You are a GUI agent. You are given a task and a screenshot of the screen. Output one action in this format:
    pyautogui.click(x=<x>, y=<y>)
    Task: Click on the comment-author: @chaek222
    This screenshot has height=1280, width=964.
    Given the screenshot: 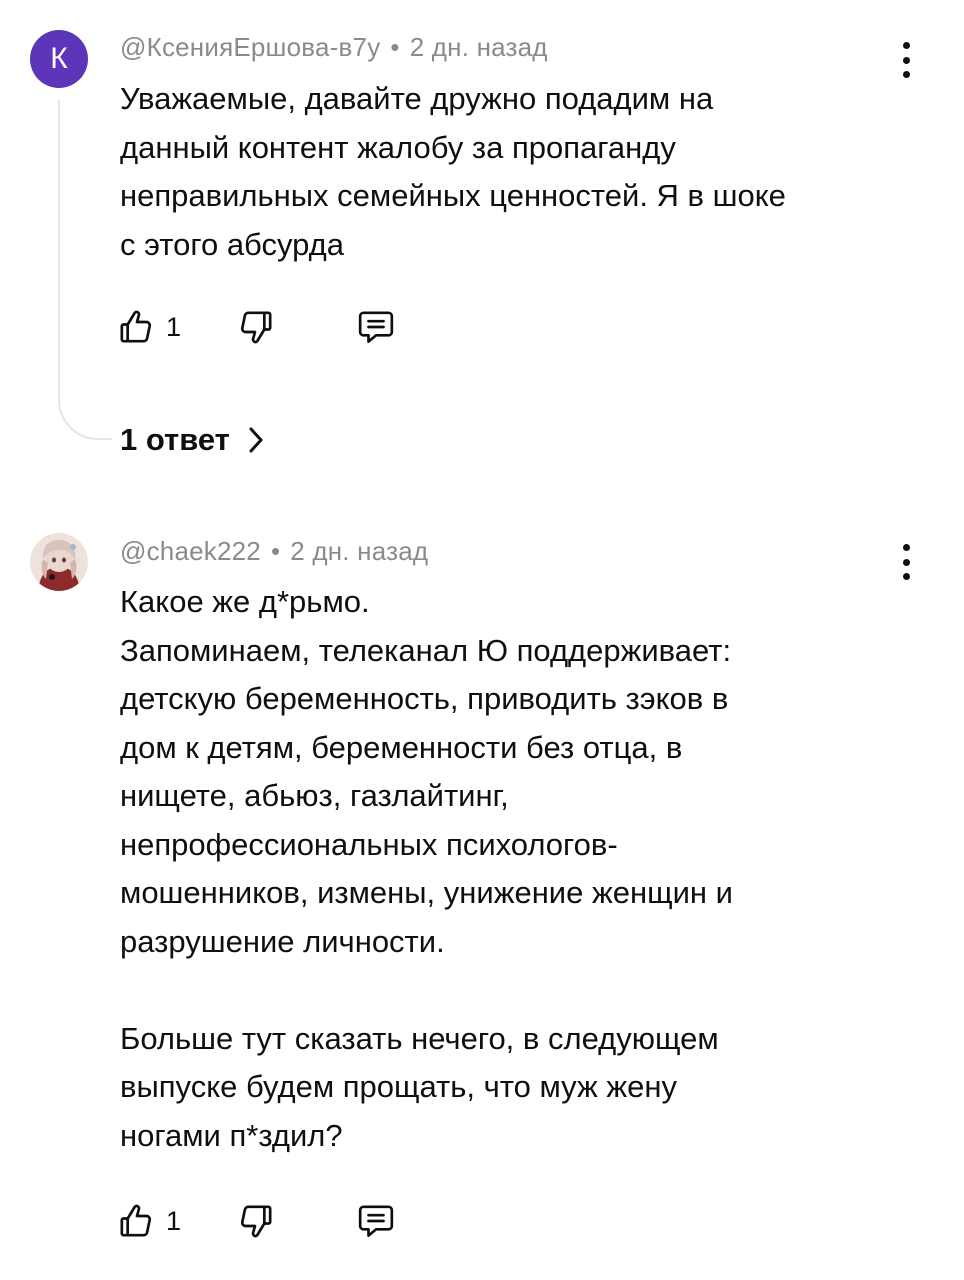 What is the action you would take?
    pyautogui.click(x=190, y=551)
    